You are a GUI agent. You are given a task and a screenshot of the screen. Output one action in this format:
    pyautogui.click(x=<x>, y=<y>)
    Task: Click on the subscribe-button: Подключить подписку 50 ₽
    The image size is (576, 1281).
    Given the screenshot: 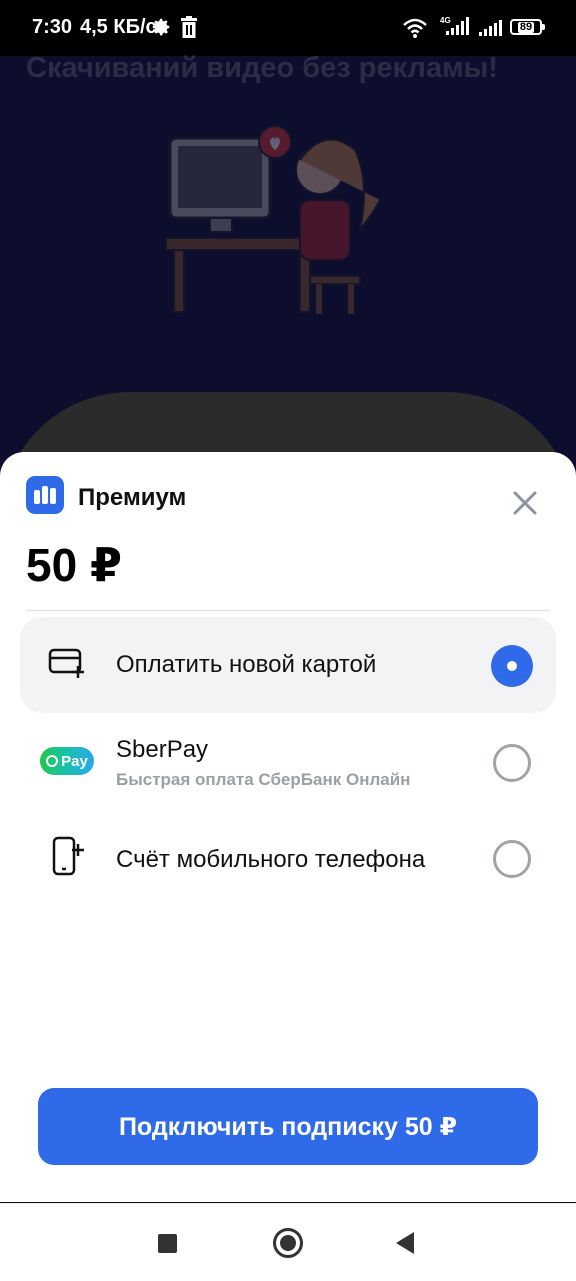 What is the action you would take?
    pyautogui.click(x=288, y=1126)
    